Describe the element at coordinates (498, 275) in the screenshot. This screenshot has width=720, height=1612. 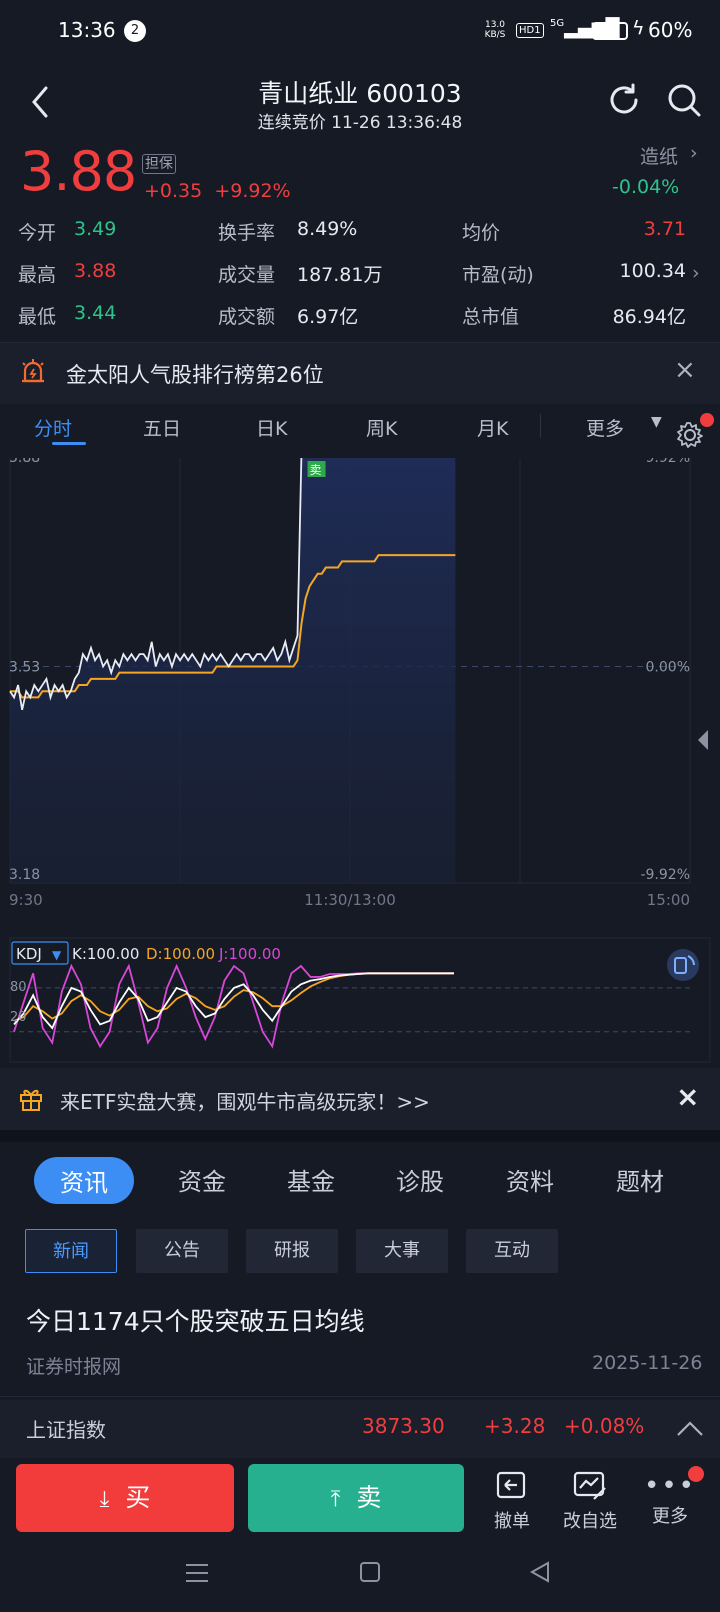
I see `stat-label: 市盈(动)` at that location.